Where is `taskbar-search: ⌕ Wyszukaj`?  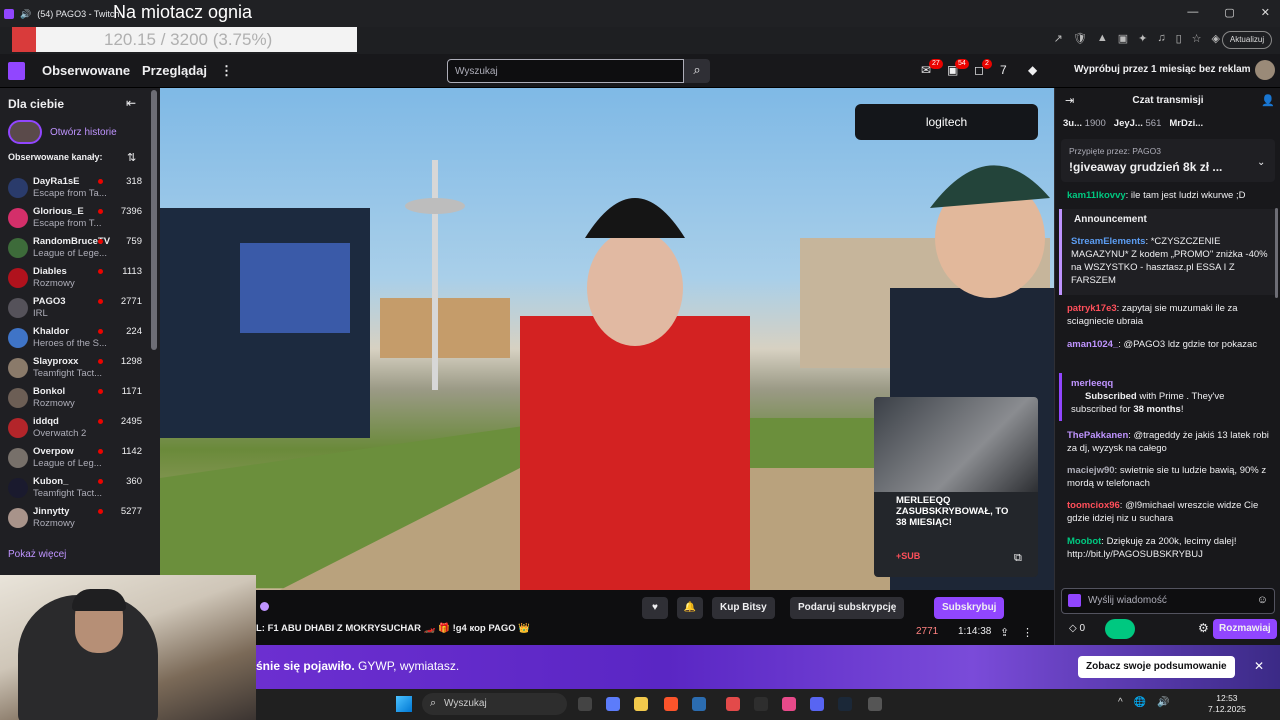 taskbar-search: ⌕ Wyszukaj is located at coordinates (494, 704).